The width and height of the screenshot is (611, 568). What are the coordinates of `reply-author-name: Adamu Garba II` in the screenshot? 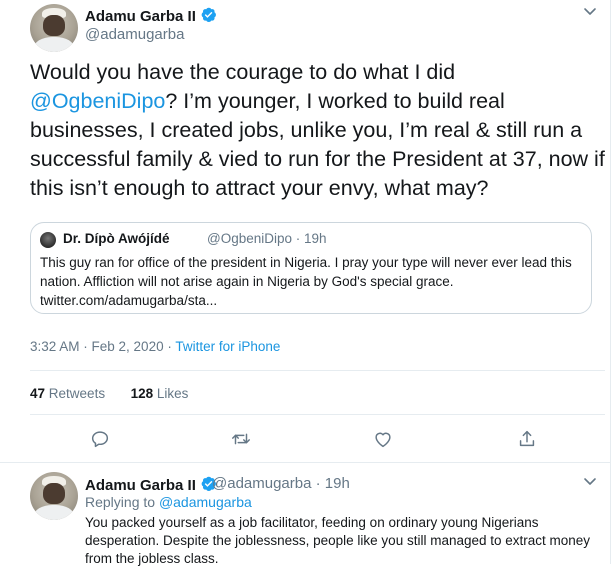 It's located at (151, 484).